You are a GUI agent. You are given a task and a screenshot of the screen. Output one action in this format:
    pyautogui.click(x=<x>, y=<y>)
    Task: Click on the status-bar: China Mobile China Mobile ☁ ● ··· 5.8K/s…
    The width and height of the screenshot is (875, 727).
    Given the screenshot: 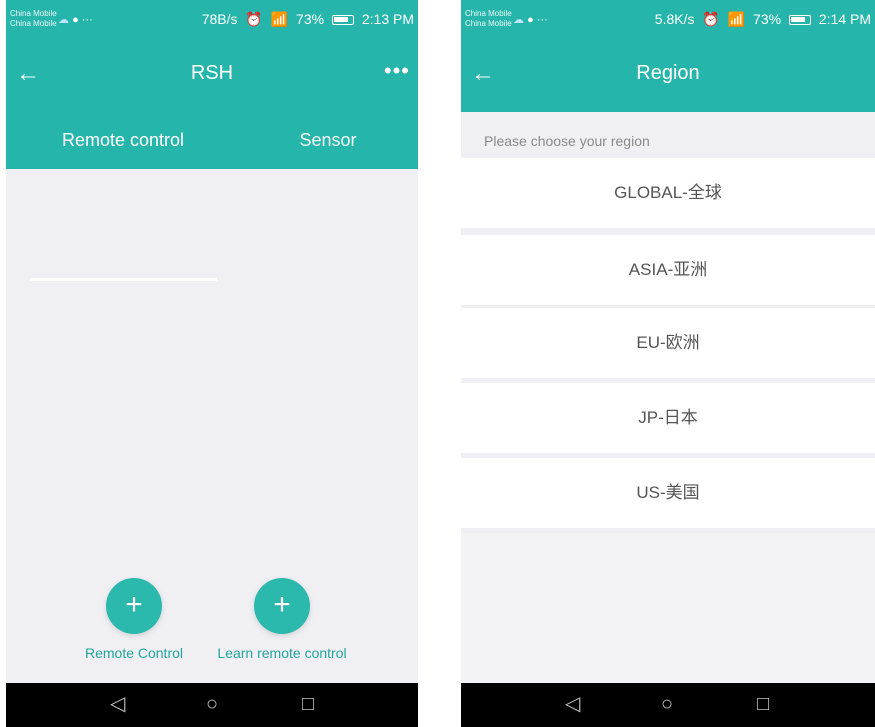 What is the action you would take?
    pyautogui.click(x=668, y=20)
    